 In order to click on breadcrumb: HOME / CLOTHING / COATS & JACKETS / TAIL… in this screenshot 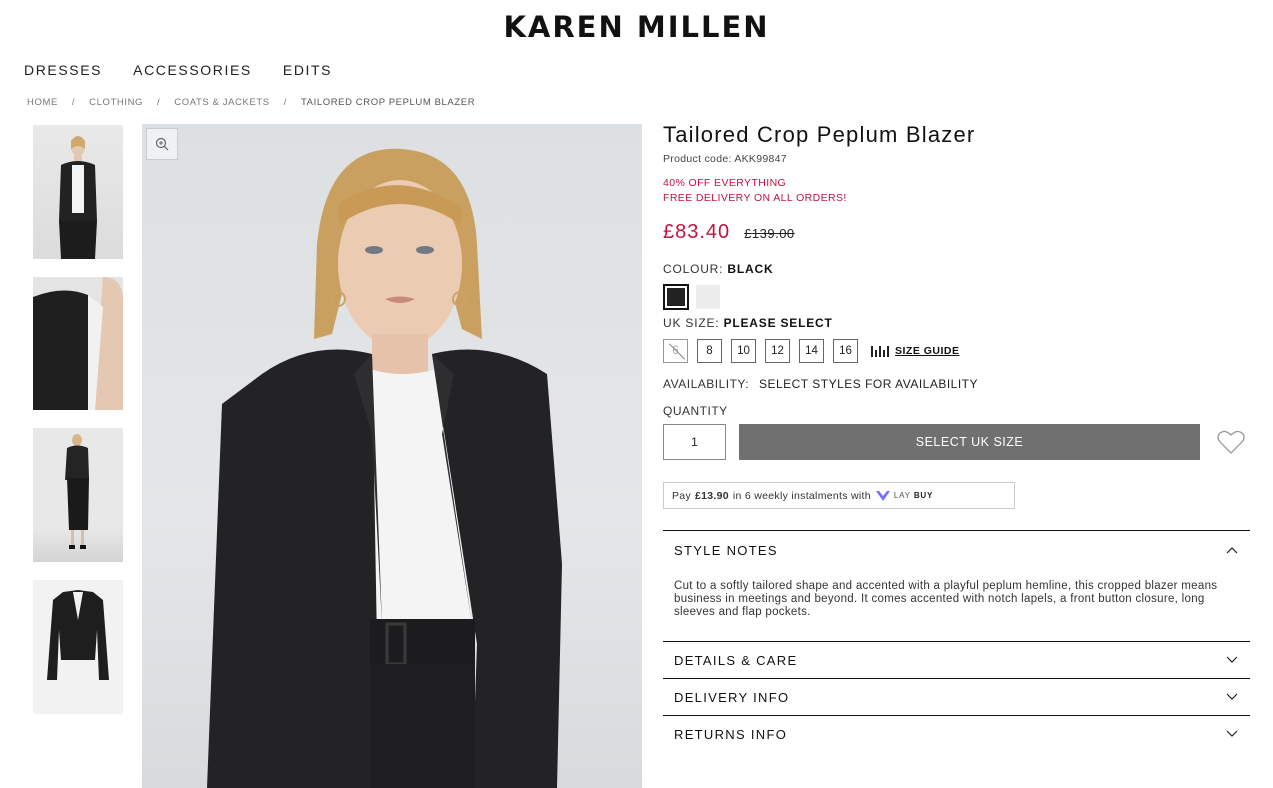, I will do `click(251, 102)`.